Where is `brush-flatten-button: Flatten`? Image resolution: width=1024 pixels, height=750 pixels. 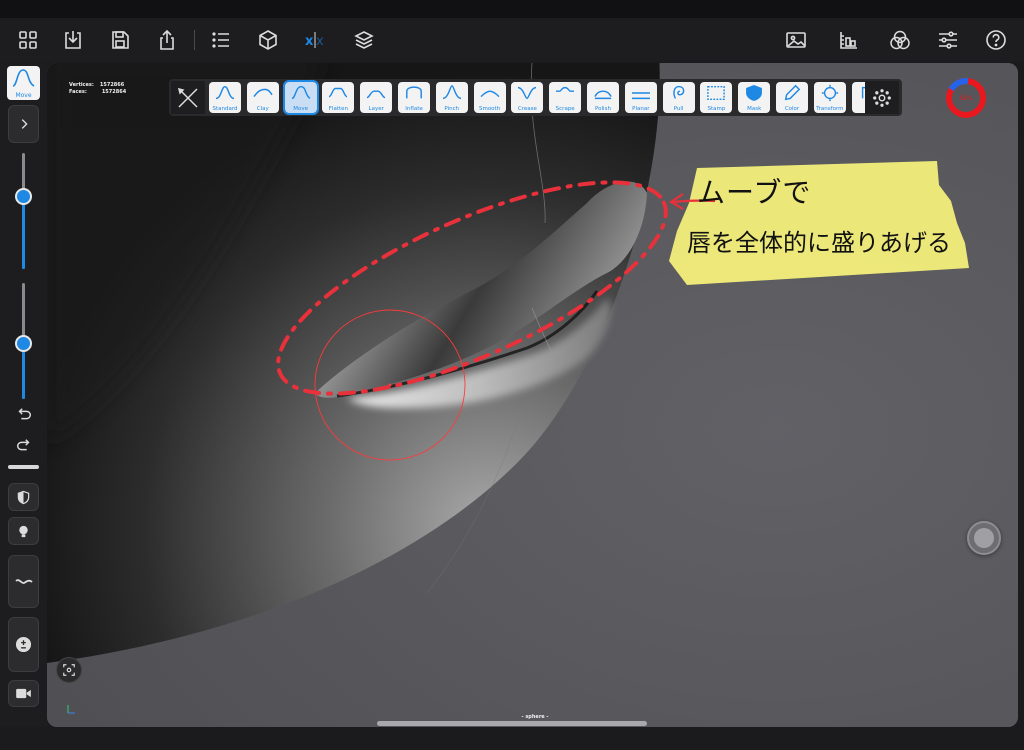 brush-flatten-button: Flatten is located at coordinates (338, 97).